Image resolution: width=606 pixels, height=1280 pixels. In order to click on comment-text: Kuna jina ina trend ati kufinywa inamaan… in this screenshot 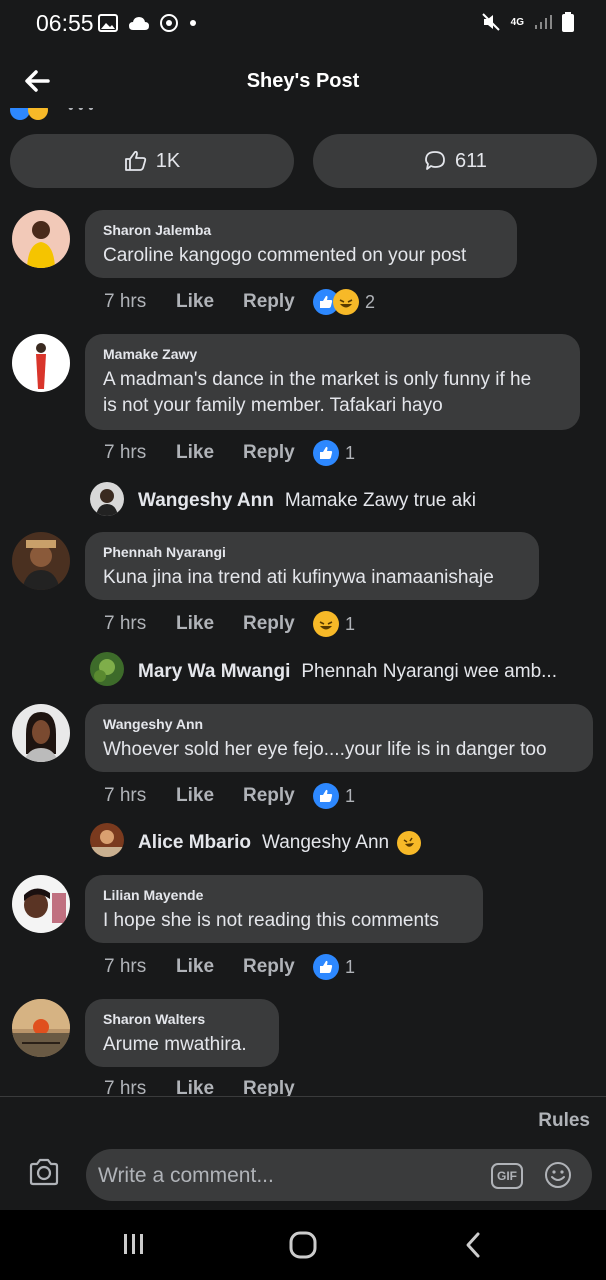, I will do `click(298, 577)`.